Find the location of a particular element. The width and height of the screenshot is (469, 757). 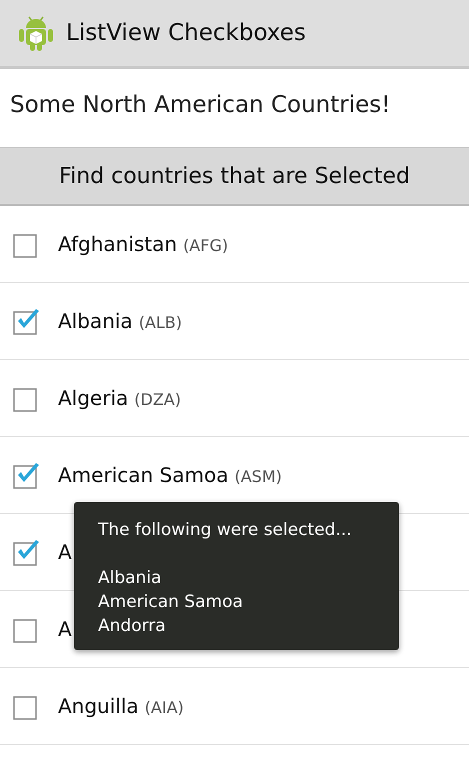

find-selected-button: Find countries that are Selected is located at coordinates (234, 176).